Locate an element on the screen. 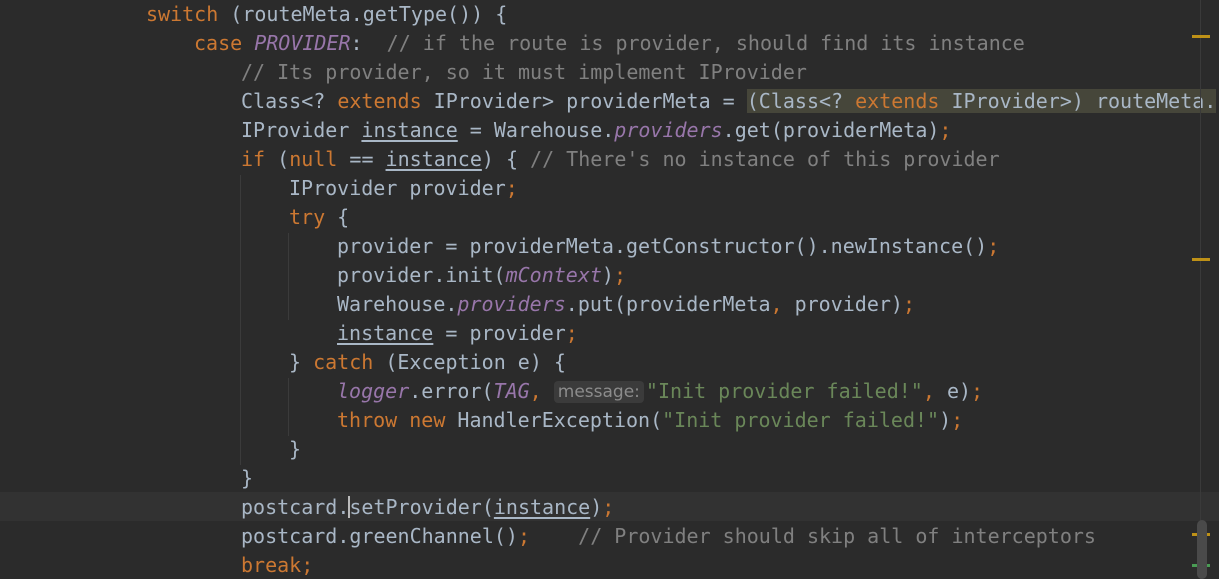  code-line: postcard.setProvider(instance); is located at coordinates (427, 507).